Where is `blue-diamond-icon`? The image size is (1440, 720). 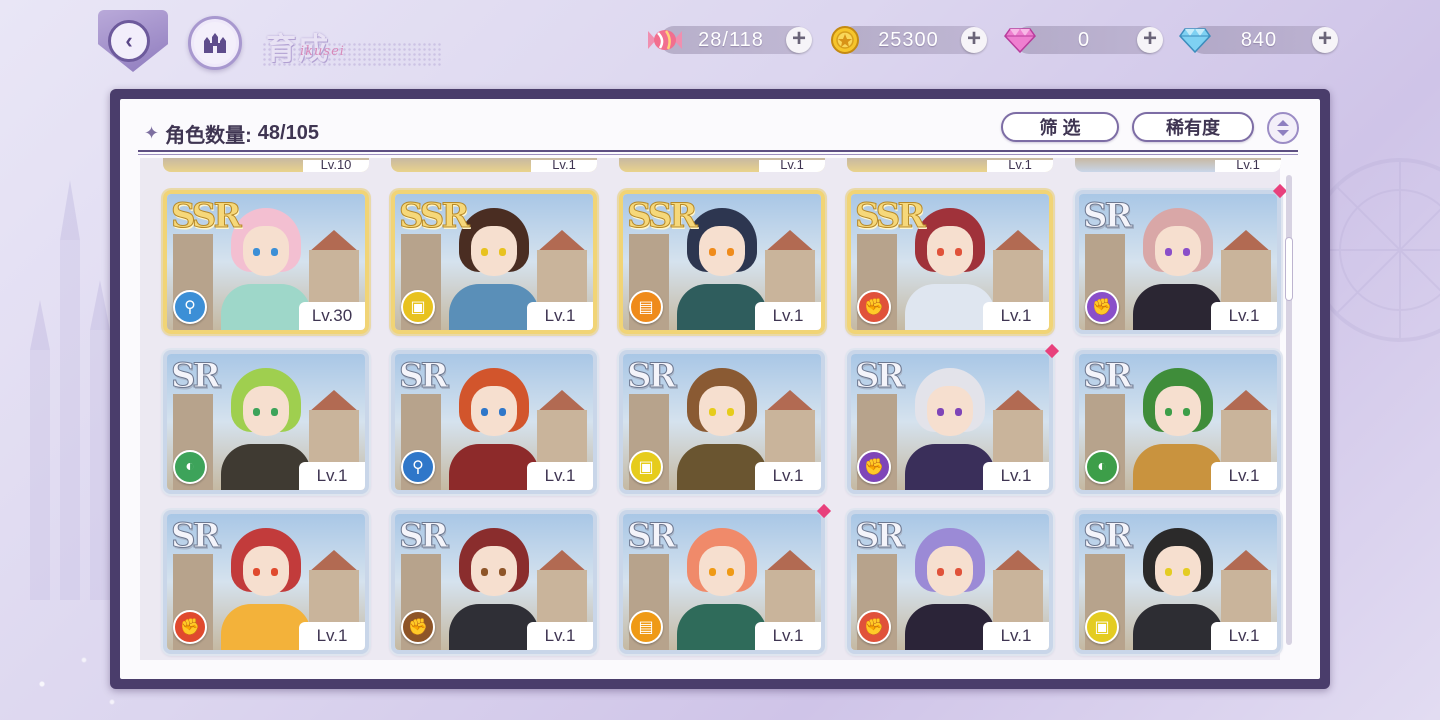
blue-diamond-icon is located at coordinates (1195, 40).